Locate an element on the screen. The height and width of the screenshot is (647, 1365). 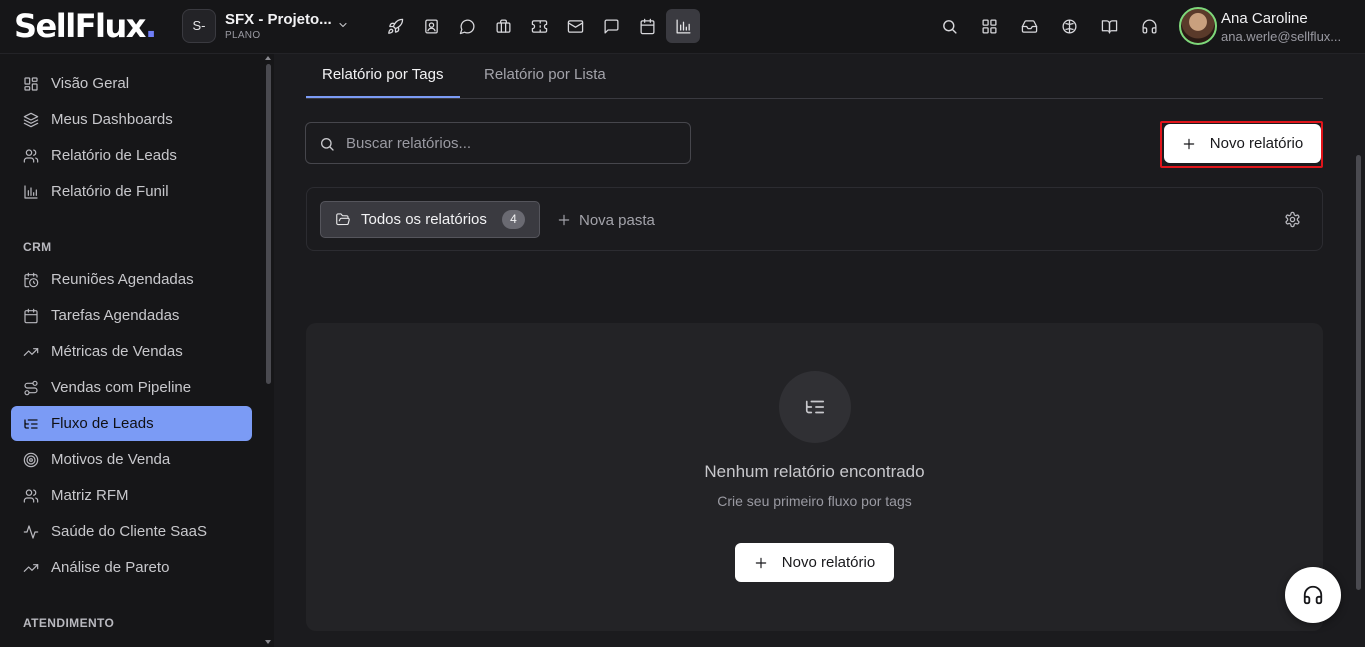
new-folder-button: Nova pasta is located at coordinates (606, 220).